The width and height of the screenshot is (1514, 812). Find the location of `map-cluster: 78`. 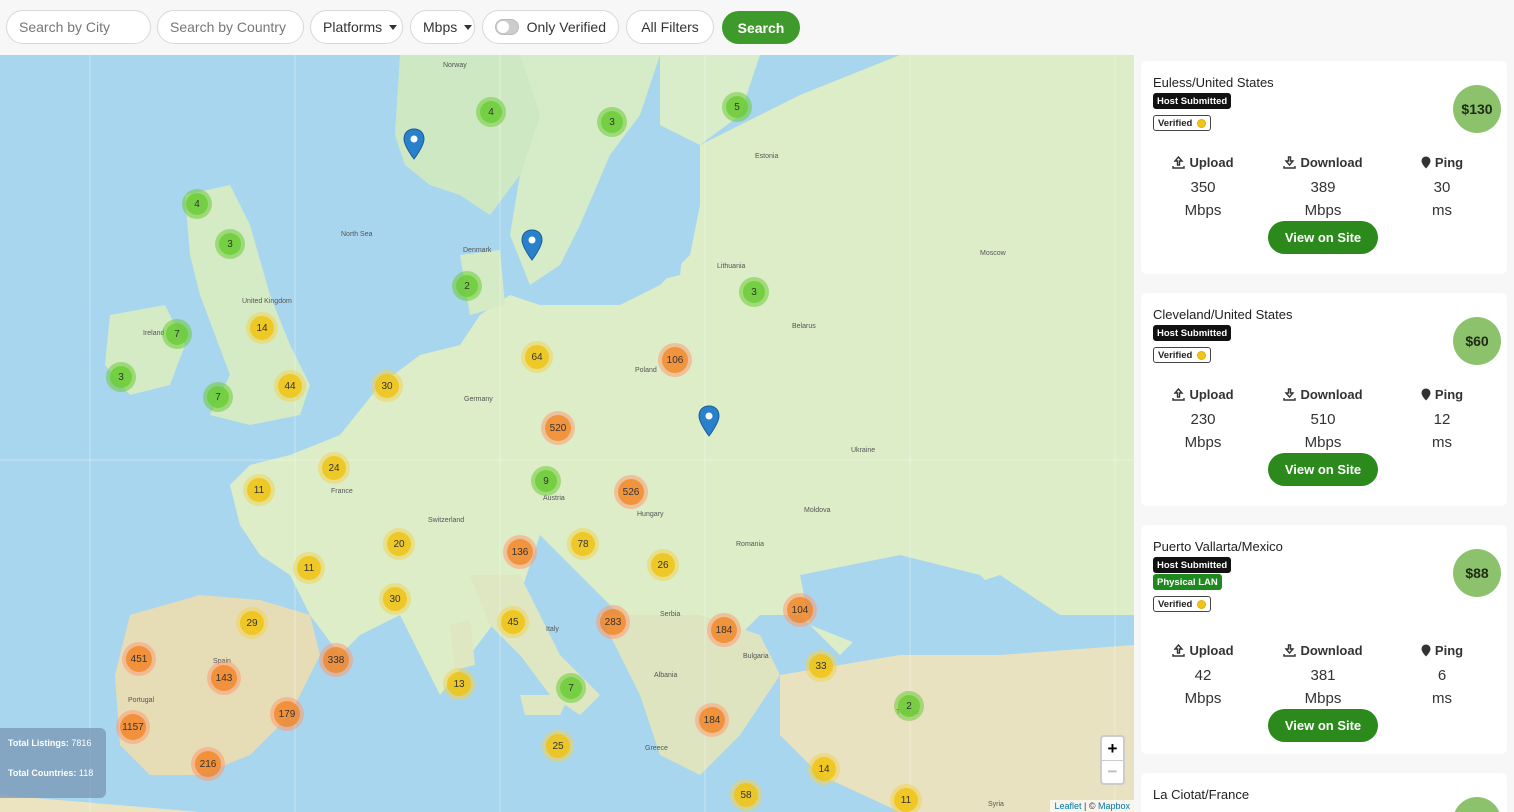

map-cluster: 78 is located at coordinates (583, 544).